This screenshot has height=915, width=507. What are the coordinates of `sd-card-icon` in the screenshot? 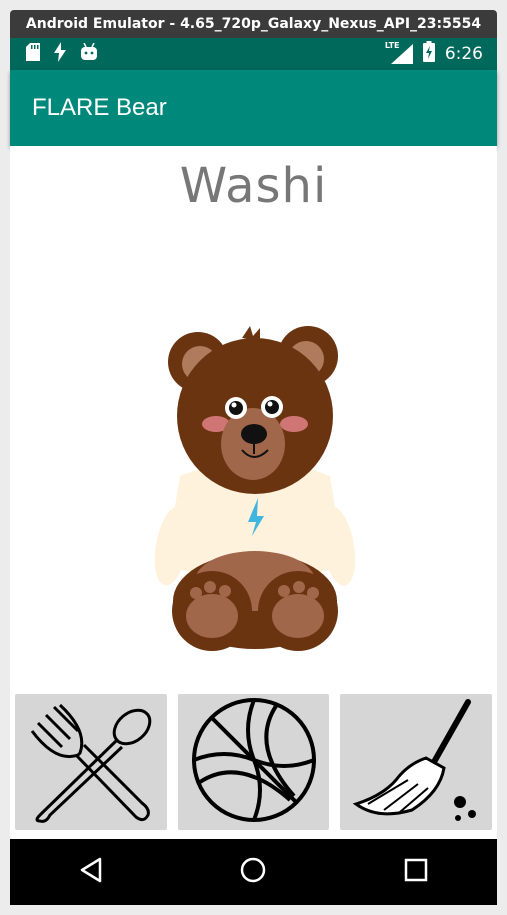 It's located at (33, 54).